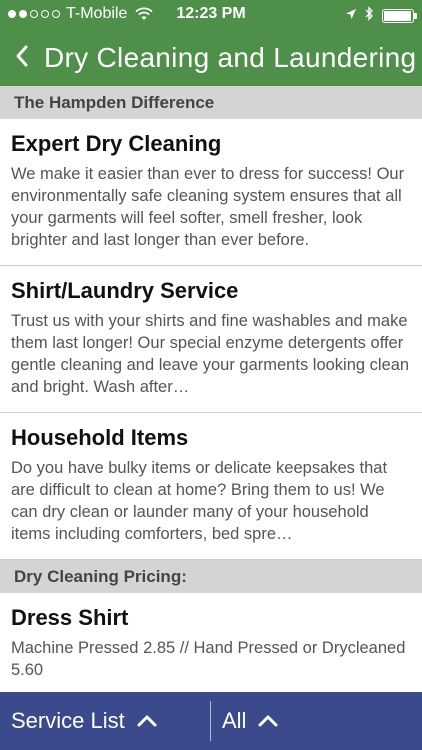  I want to click on bottom-toolbar: Service List All, so click(211, 721).